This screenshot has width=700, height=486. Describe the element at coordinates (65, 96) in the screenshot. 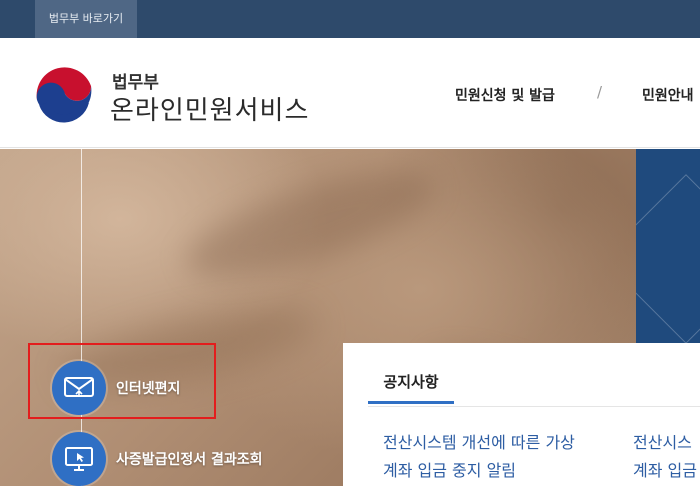

I see `government-taegeuk-logo-icon` at that location.